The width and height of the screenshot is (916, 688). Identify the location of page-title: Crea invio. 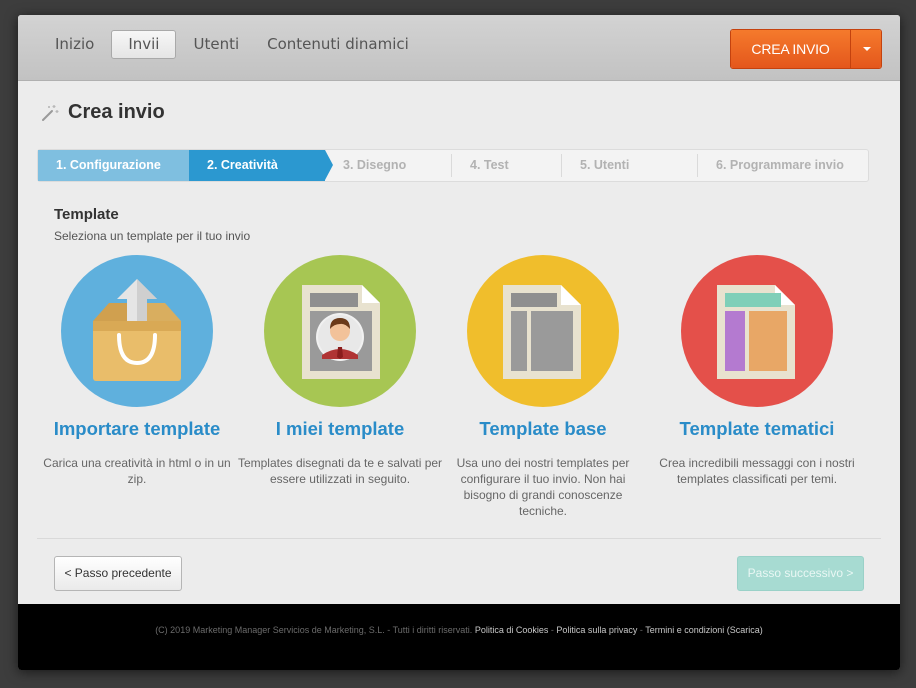
(116, 112).